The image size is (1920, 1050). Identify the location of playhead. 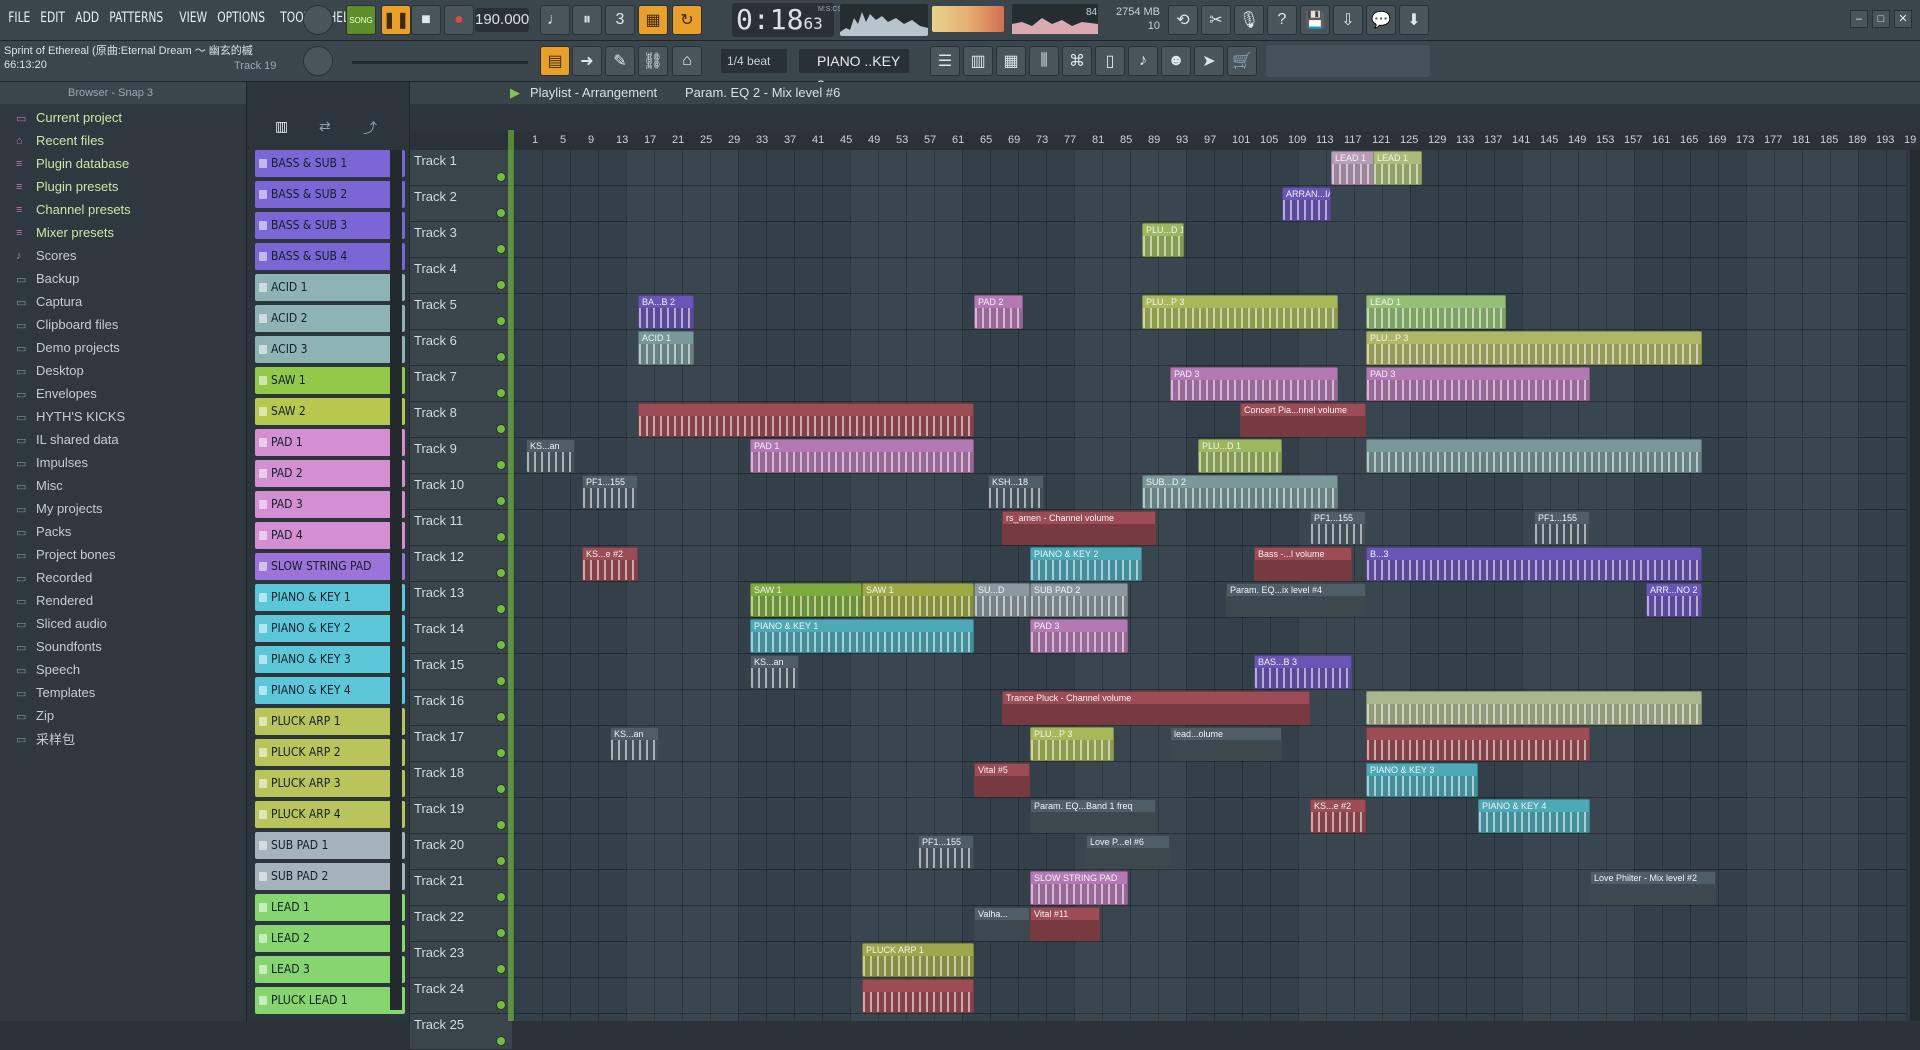
(511, 575).